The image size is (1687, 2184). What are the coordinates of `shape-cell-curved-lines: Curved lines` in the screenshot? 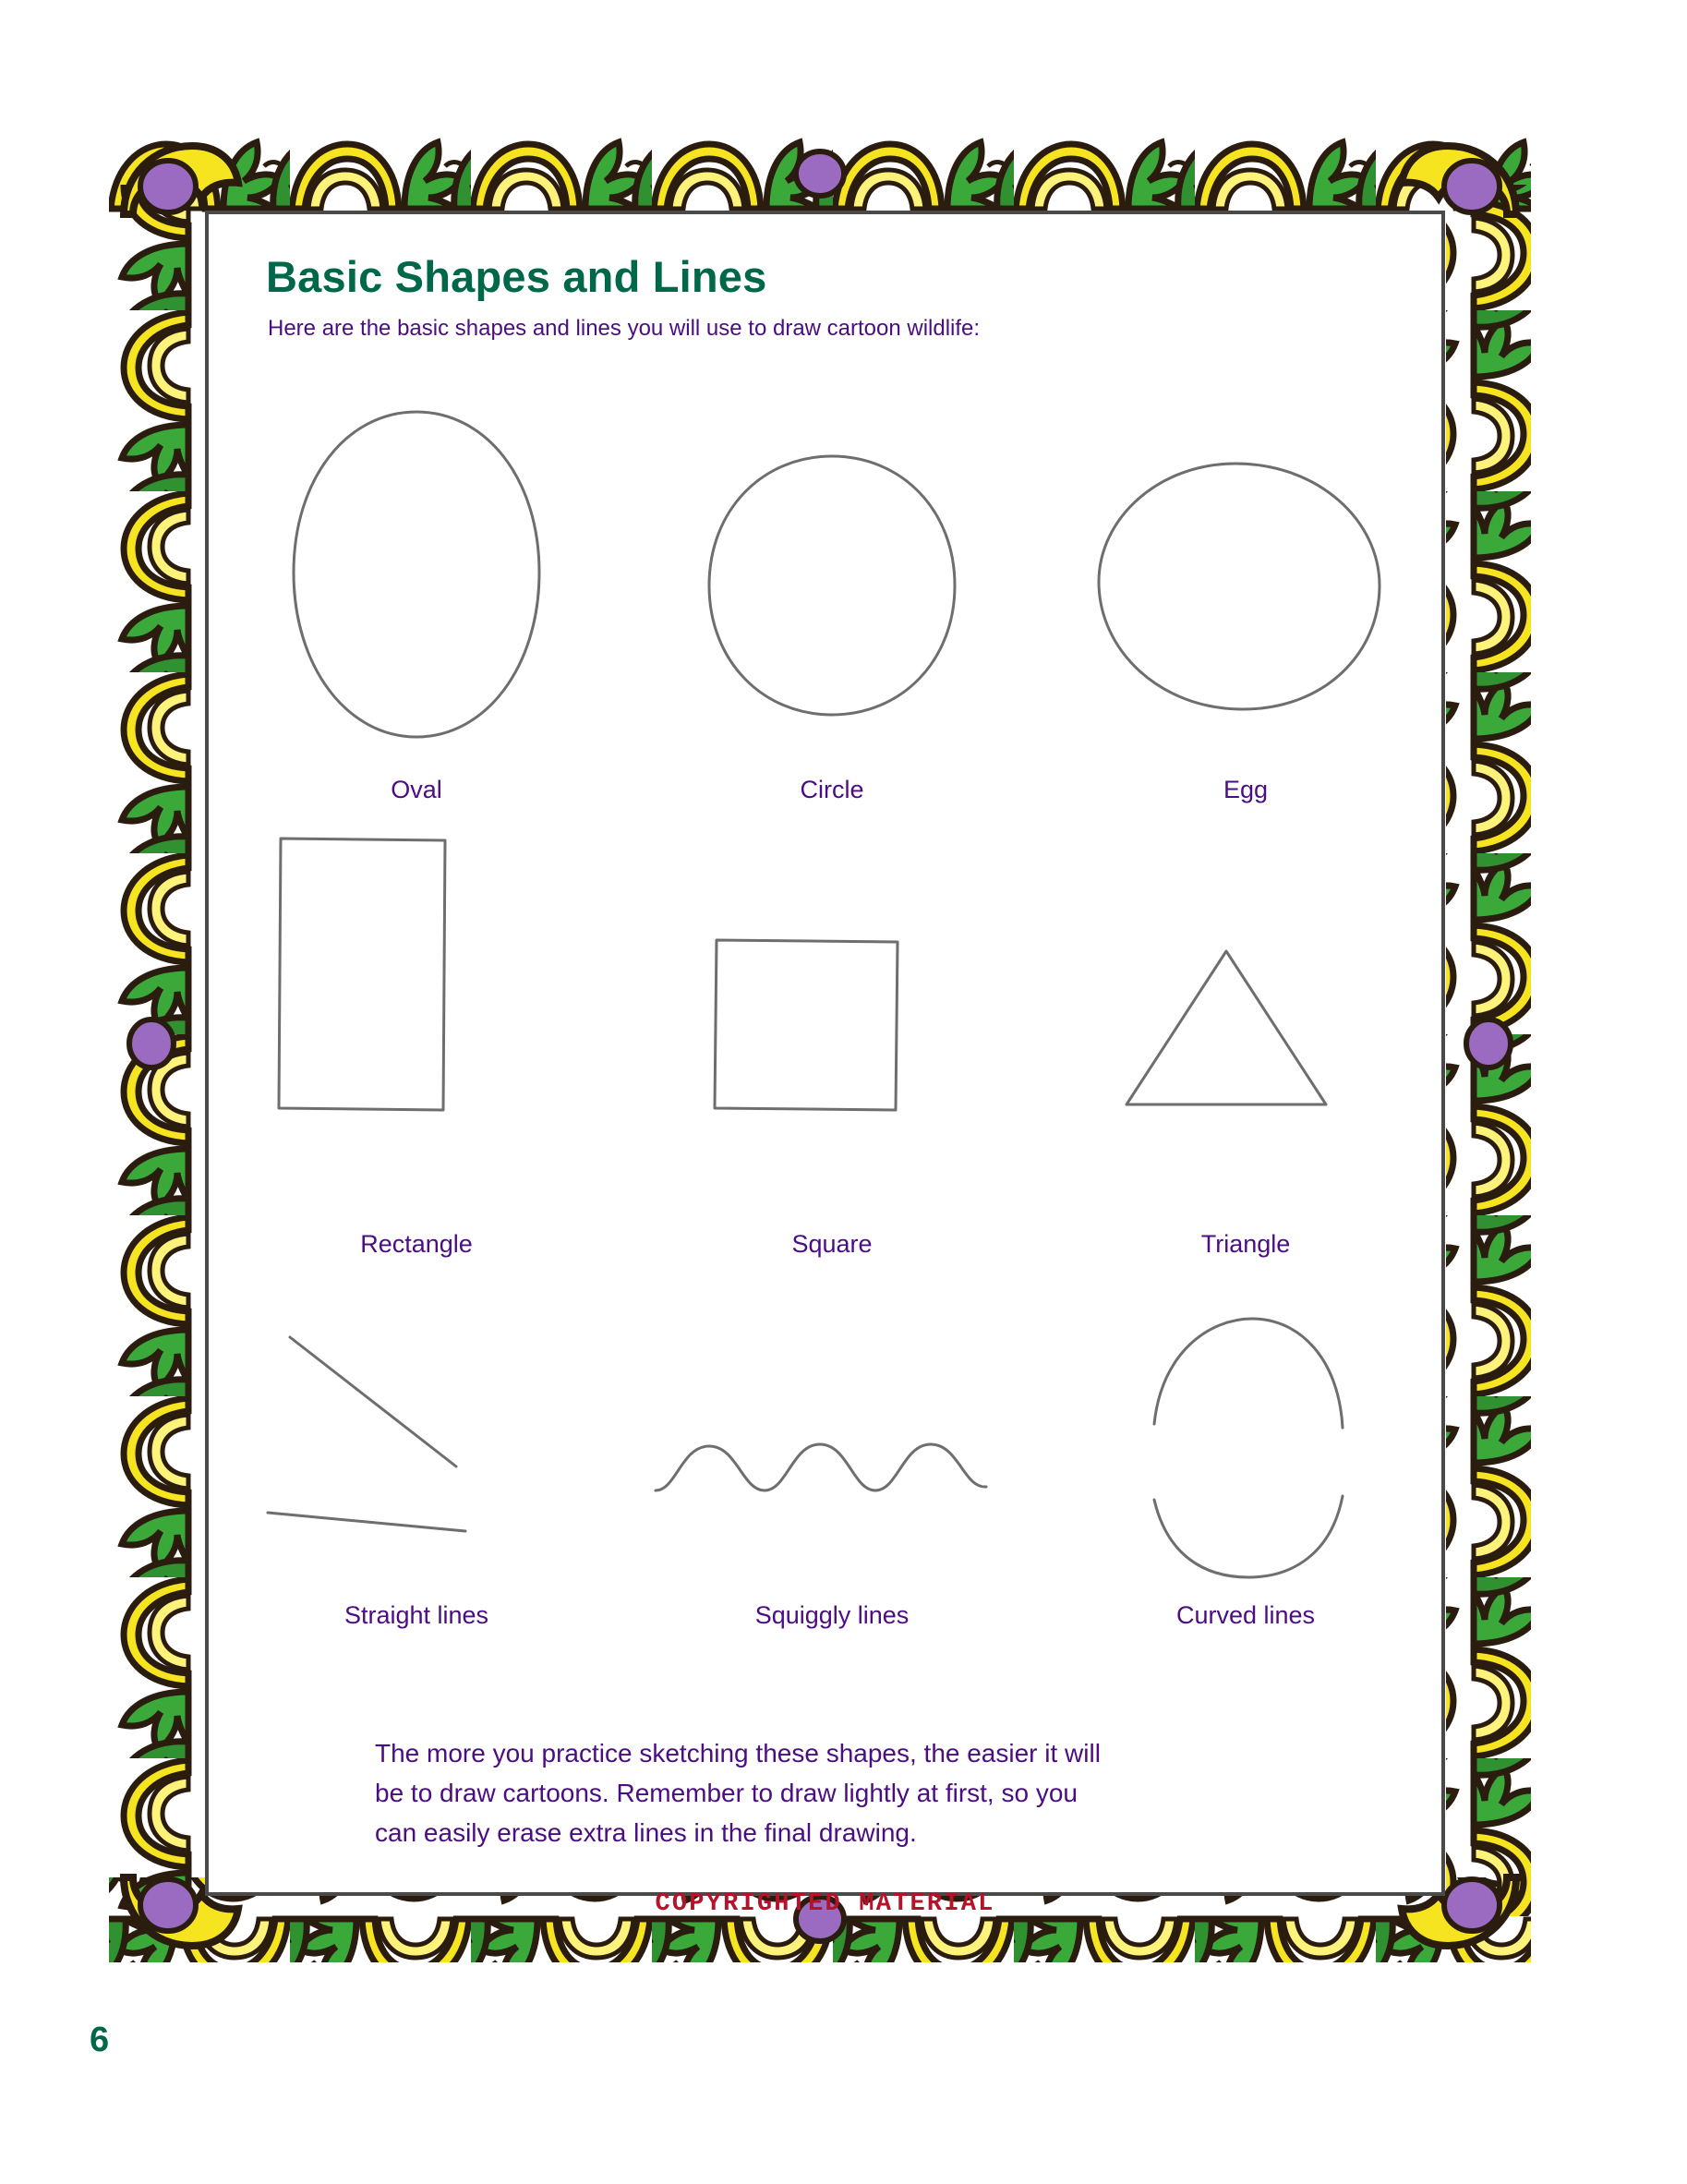 It's located at (1245, 1489).